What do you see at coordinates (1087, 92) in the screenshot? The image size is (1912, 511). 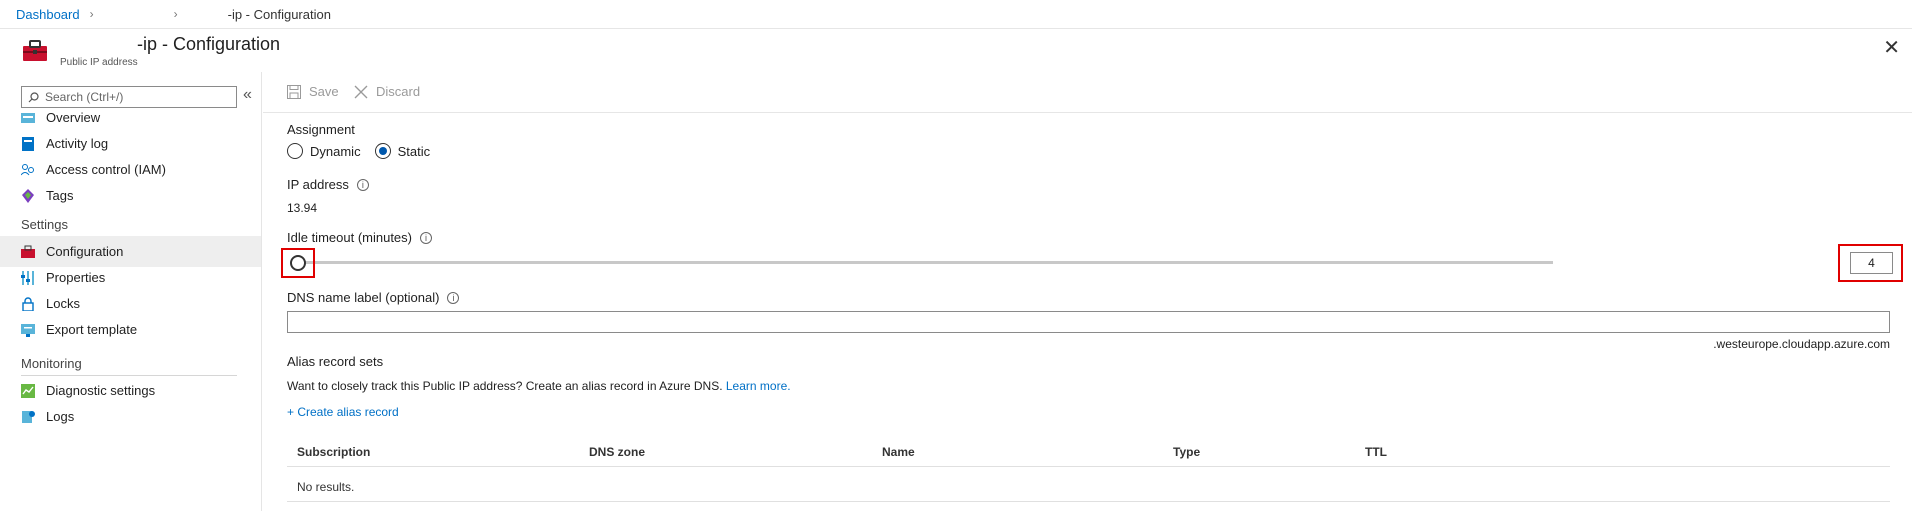 I see `toolbar: Save Discard` at bounding box center [1087, 92].